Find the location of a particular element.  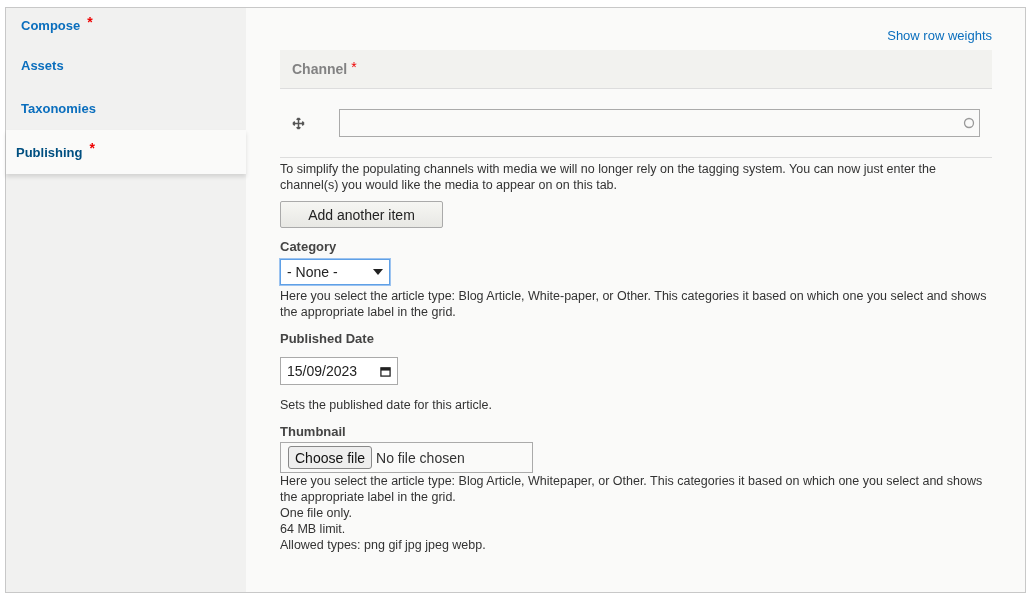

field-label: Category is located at coordinates (309, 246).